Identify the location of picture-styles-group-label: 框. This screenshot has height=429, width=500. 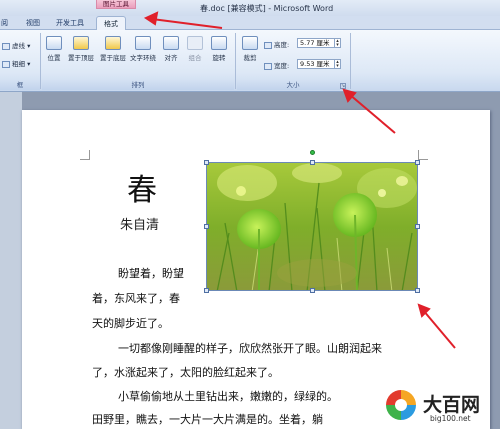
(20, 85).